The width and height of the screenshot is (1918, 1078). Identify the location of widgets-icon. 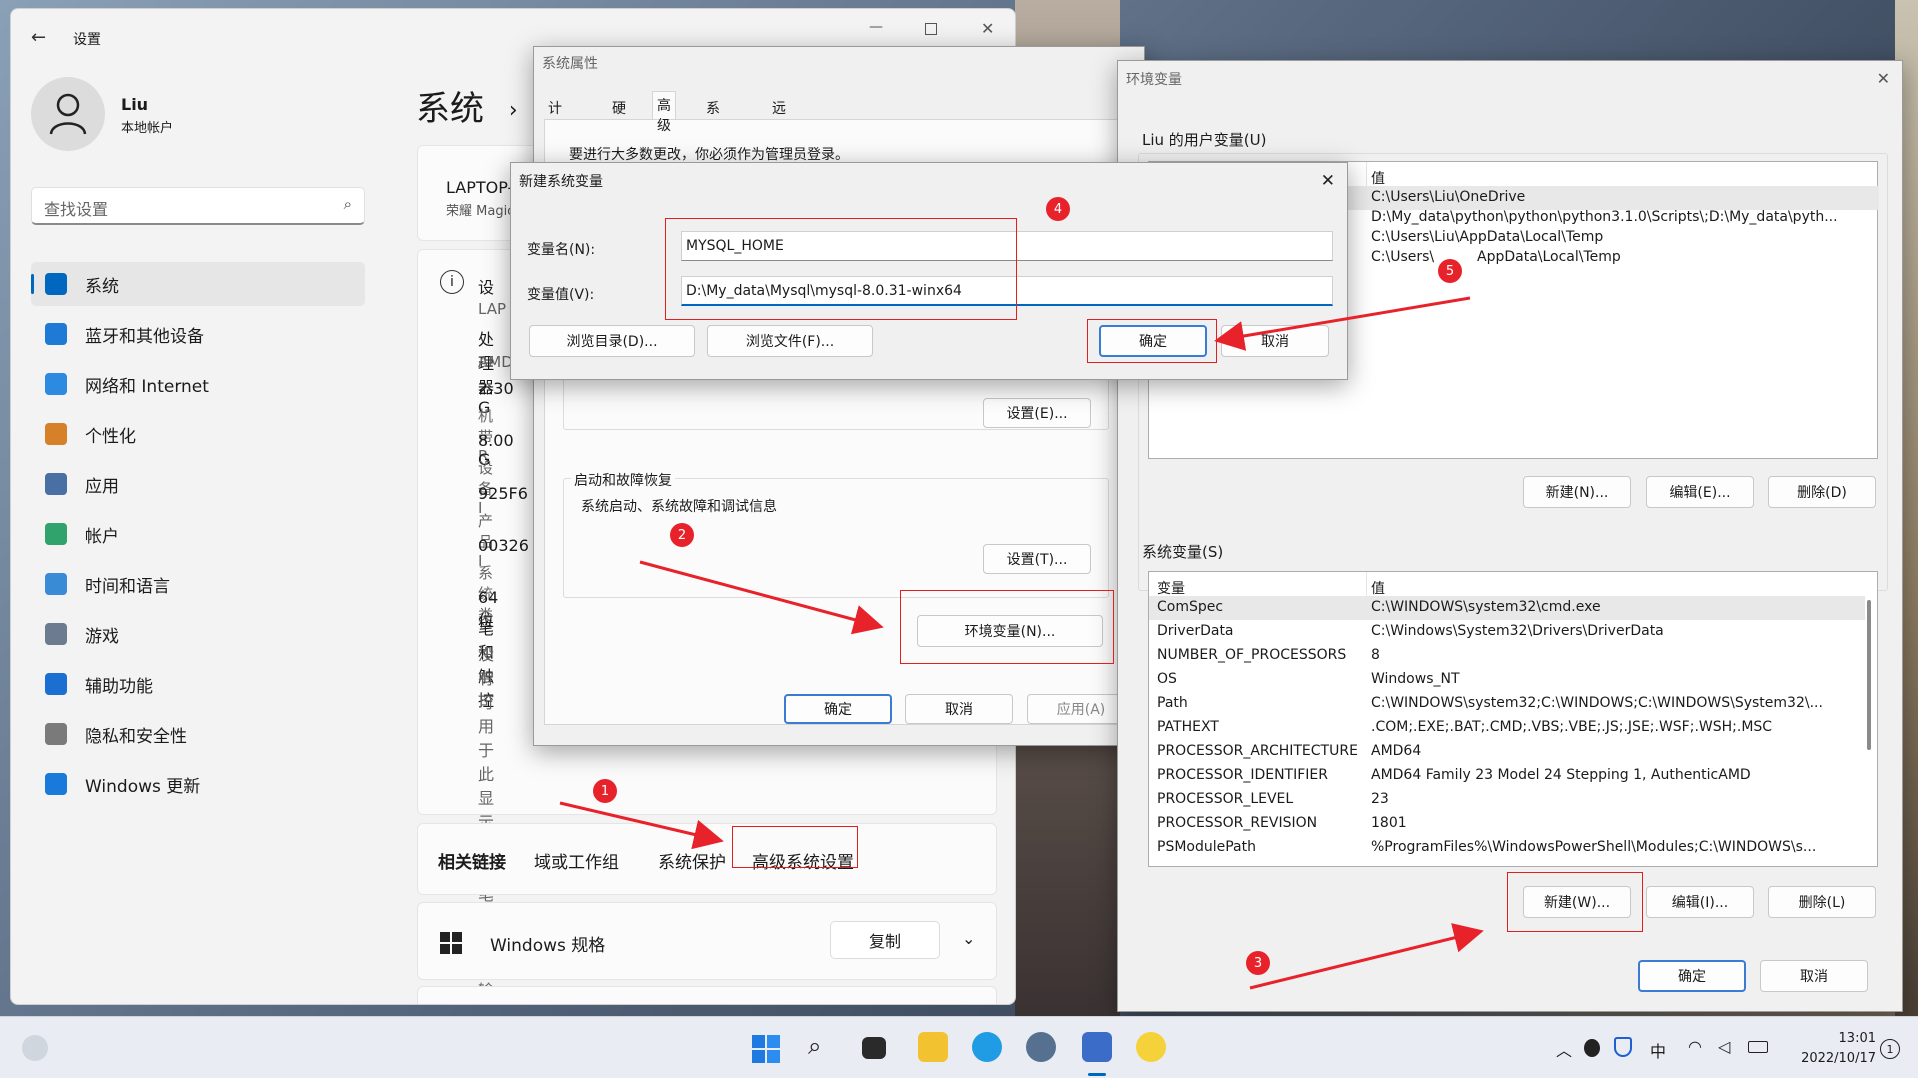
(35, 1048).